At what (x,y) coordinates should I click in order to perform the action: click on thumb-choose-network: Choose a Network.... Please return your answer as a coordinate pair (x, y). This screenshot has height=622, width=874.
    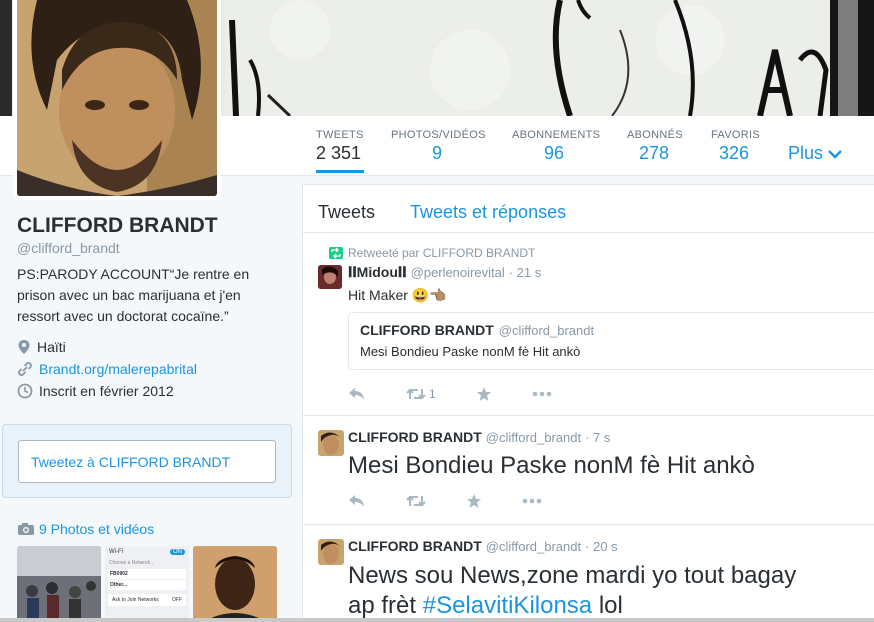
    Looking at the image, I should click on (132, 563).